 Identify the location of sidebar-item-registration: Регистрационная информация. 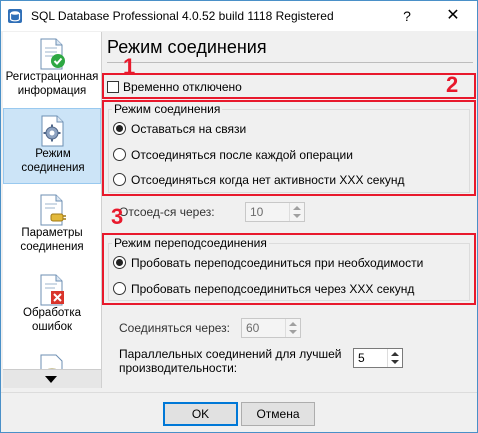
(52, 70).